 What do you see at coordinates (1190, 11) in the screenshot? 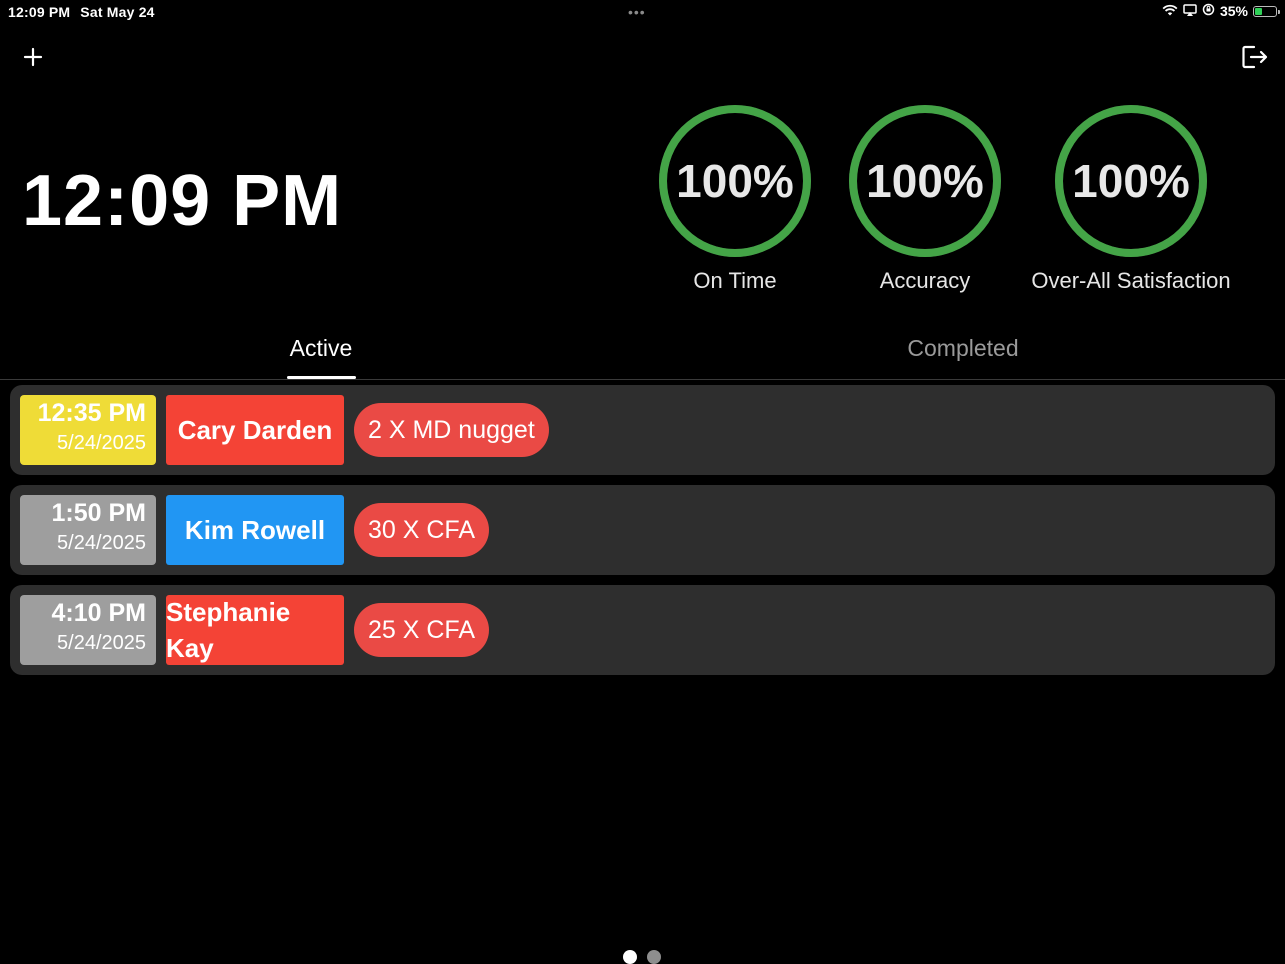
I see `screen-mirroring-icon` at bounding box center [1190, 11].